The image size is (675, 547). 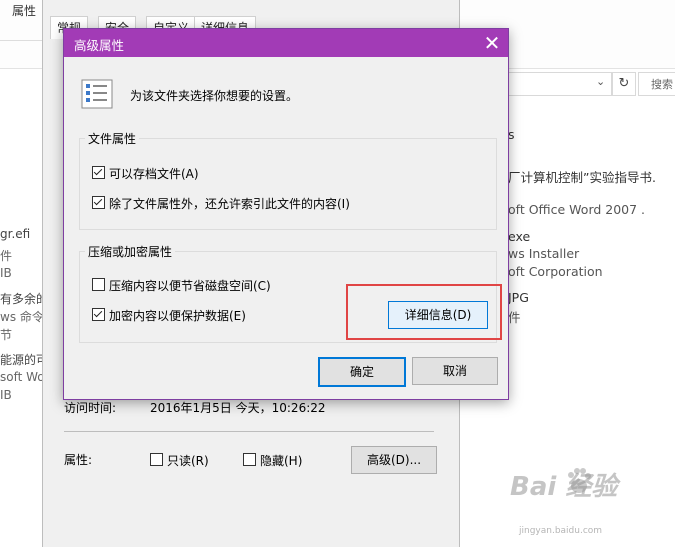 What do you see at coordinates (624, 84) in the screenshot?
I see `refresh-icon: ↻` at bounding box center [624, 84].